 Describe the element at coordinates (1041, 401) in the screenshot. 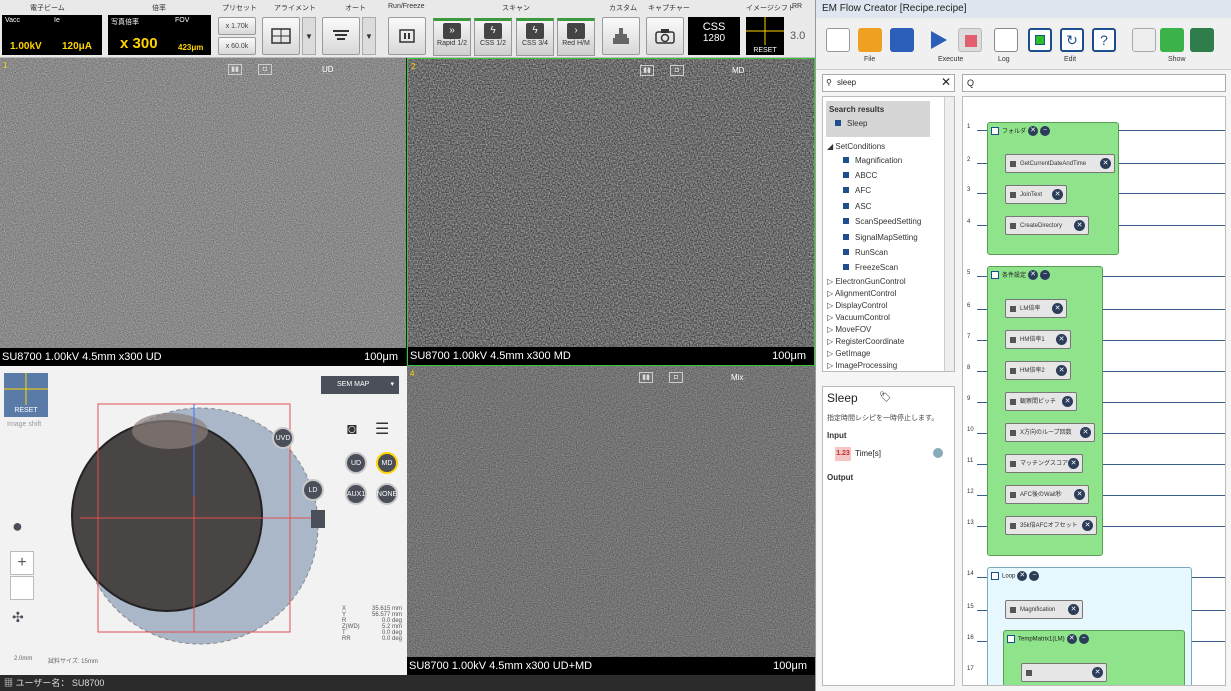

I see `flow-node: 観察間ピッチ ✕` at that location.